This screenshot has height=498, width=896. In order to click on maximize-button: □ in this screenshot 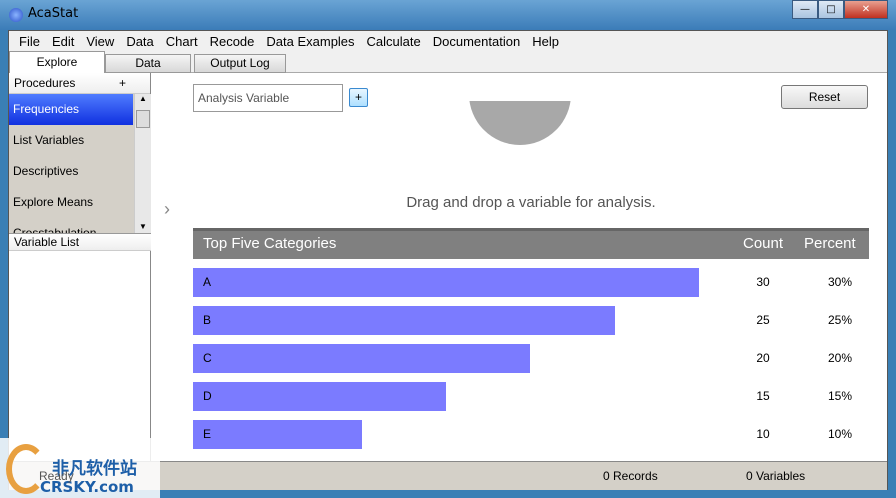, I will do `click(831, 9)`.